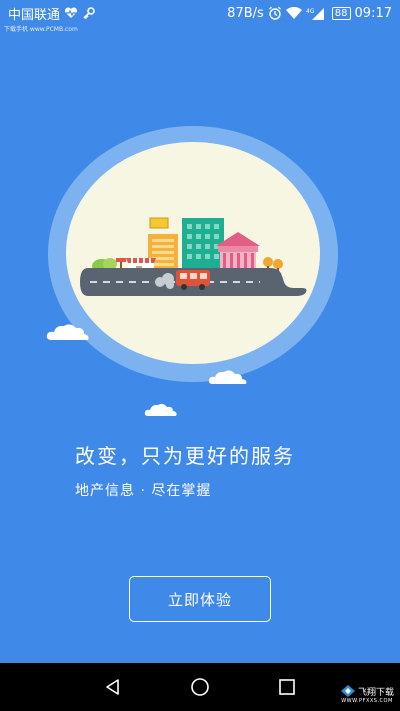 This screenshot has width=400, height=711. I want to click on watermark-logo-icon, so click(347, 691).